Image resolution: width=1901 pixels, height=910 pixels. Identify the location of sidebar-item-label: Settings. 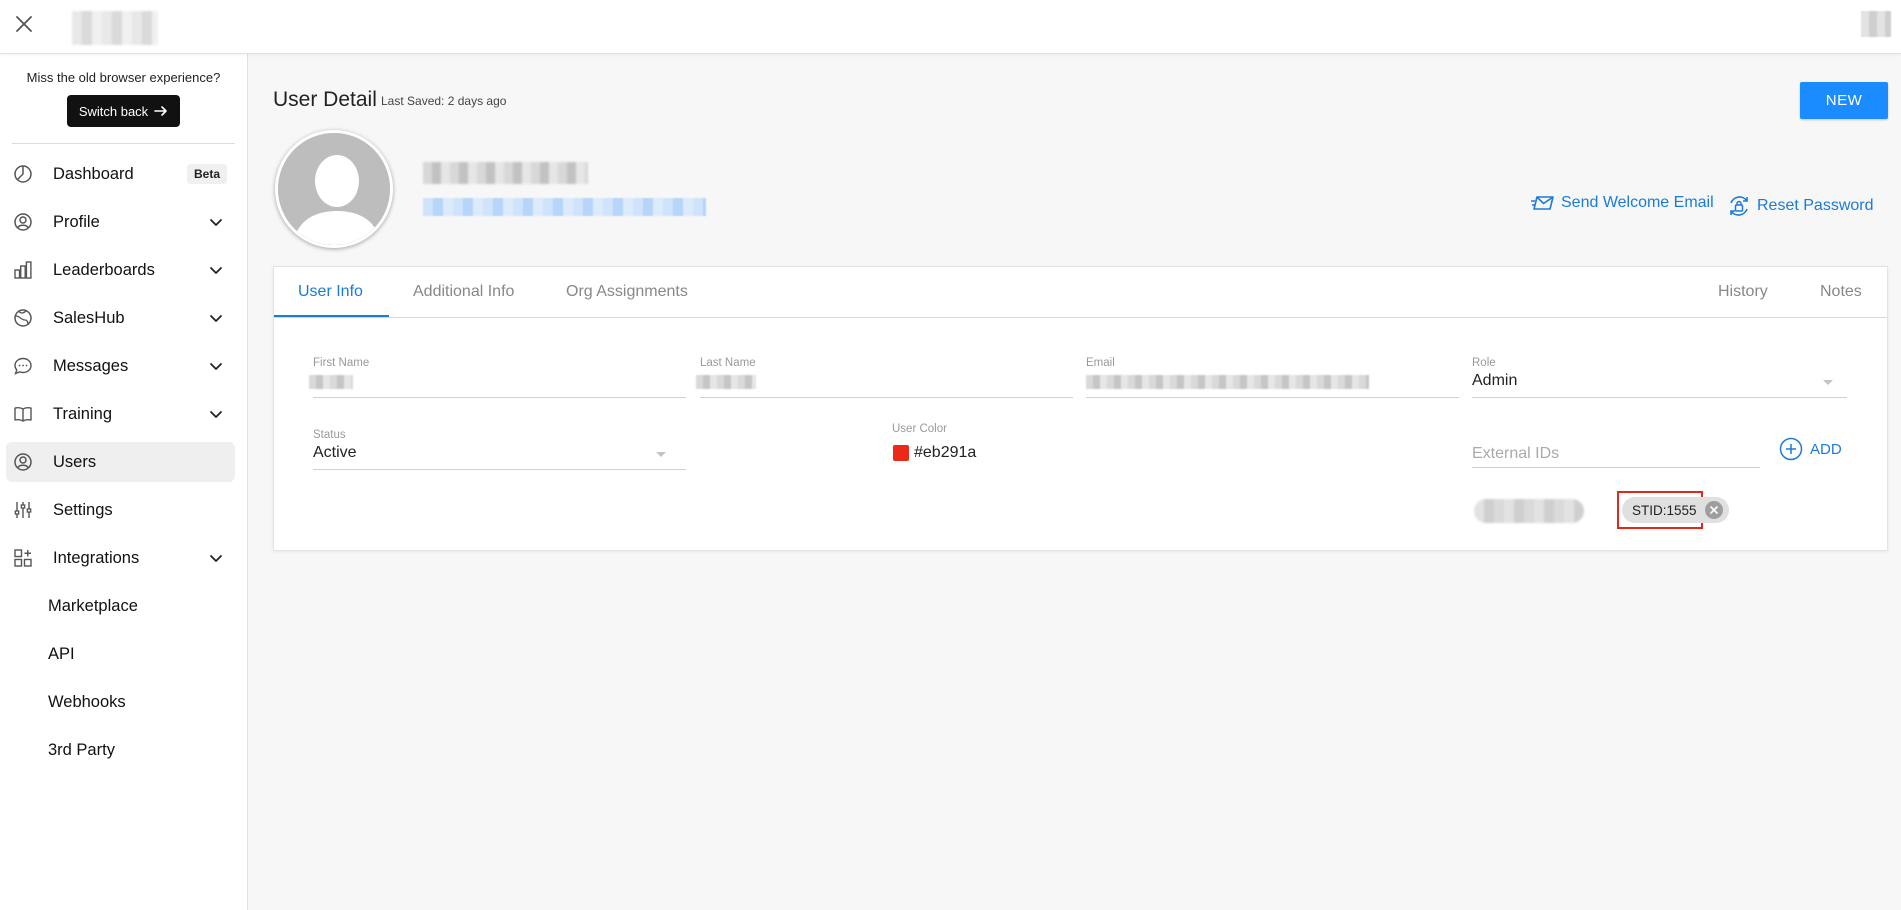
(83, 509).